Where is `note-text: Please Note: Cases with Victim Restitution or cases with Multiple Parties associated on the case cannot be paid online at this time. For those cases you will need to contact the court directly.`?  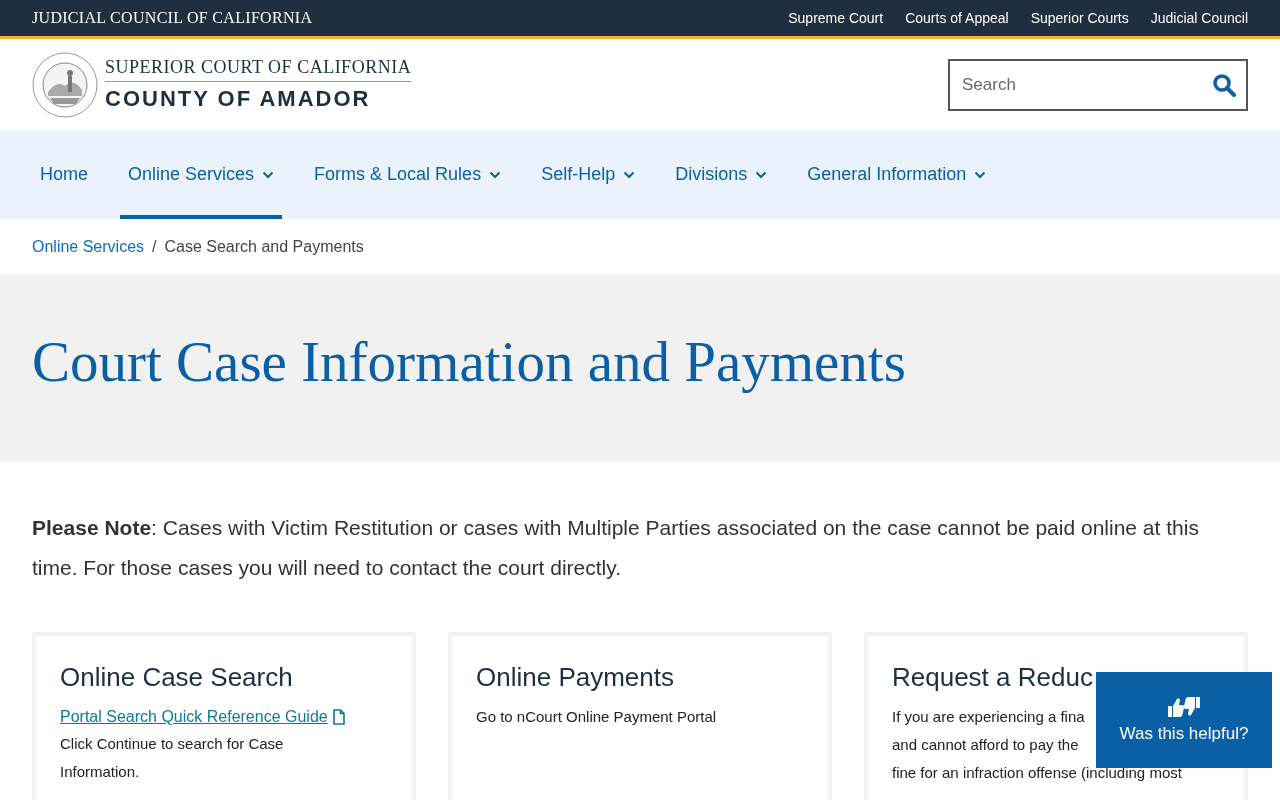 note-text: Please Note: Cases with Victim Restitution or cases with Multiple Parties associated on the case cannot be paid online at this time. For those cases you will need to contact the court directly. is located at coordinates (616, 548).